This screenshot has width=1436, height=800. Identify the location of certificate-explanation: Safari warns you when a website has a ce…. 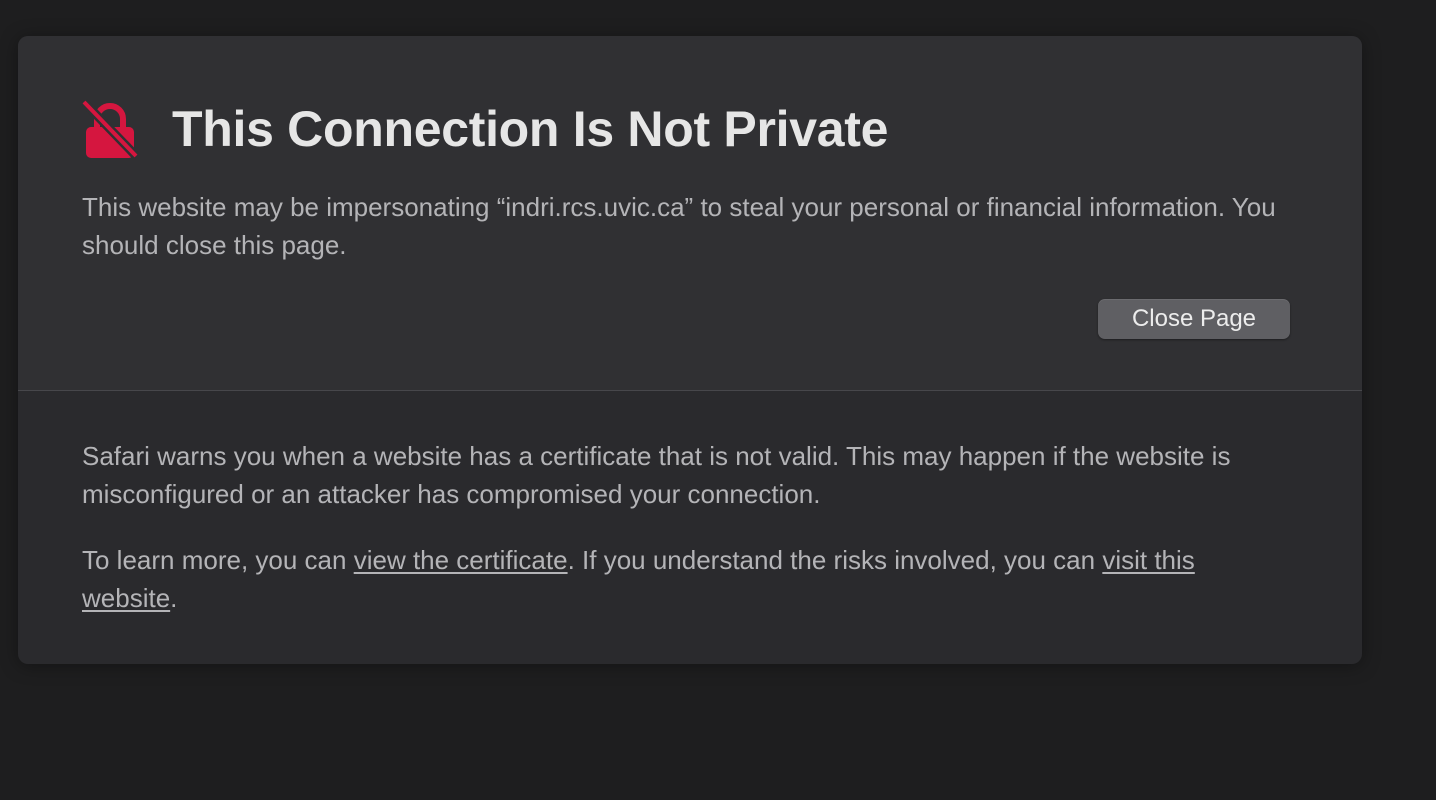
(656, 475).